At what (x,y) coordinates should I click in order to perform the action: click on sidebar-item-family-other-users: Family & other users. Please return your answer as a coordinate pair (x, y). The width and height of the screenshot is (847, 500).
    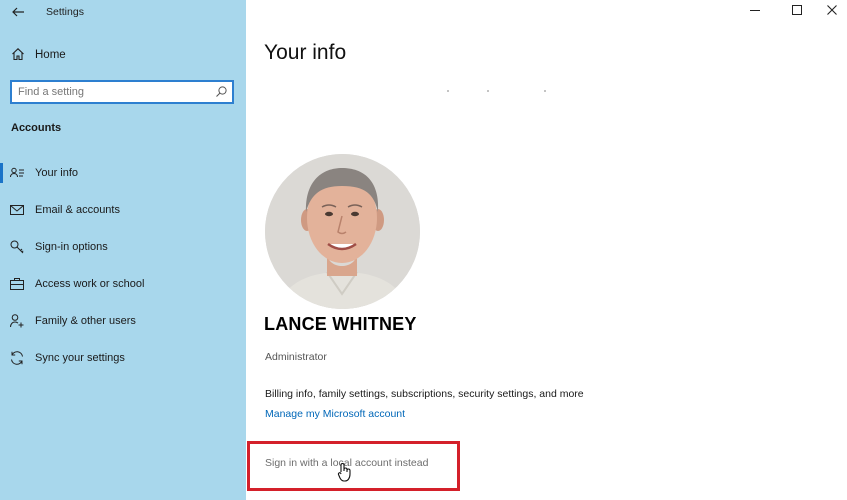
    Looking at the image, I should click on (123, 321).